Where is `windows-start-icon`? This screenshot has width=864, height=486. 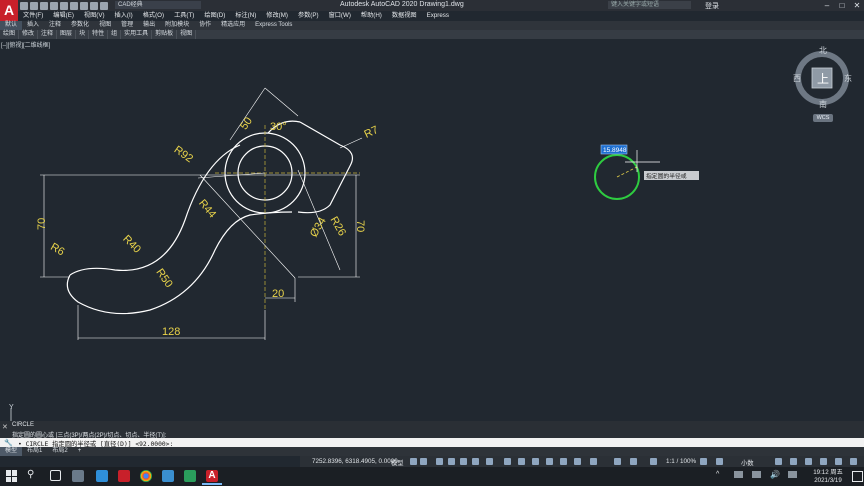 windows-start-icon is located at coordinates (12, 476).